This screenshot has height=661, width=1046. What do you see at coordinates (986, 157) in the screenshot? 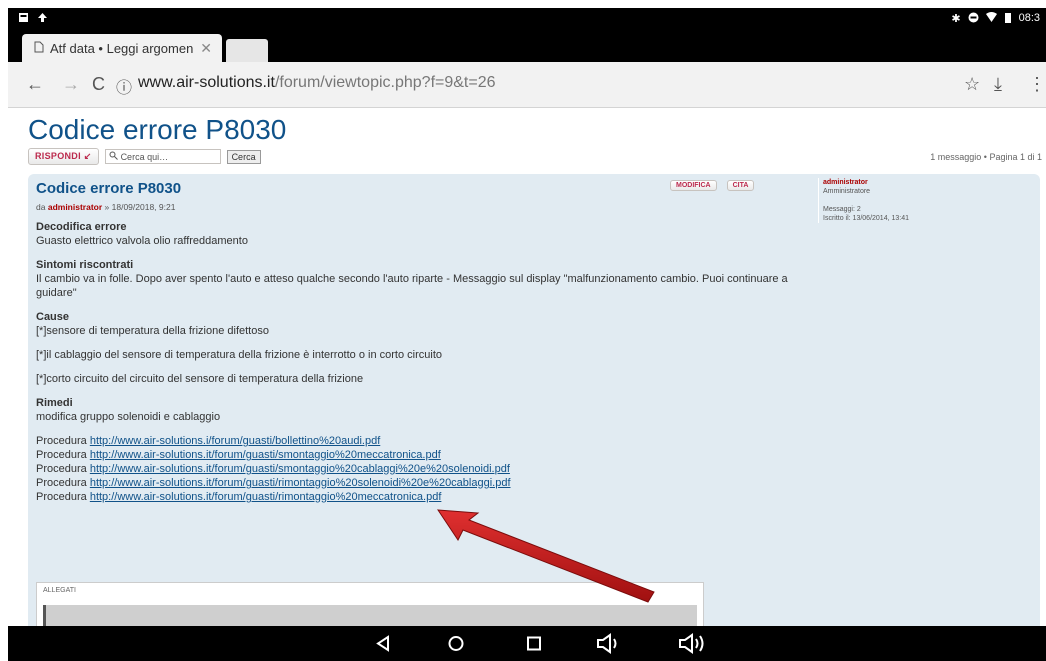
I see `pagination-info: 1 messaggio • Pagina 1 di 1` at bounding box center [986, 157].